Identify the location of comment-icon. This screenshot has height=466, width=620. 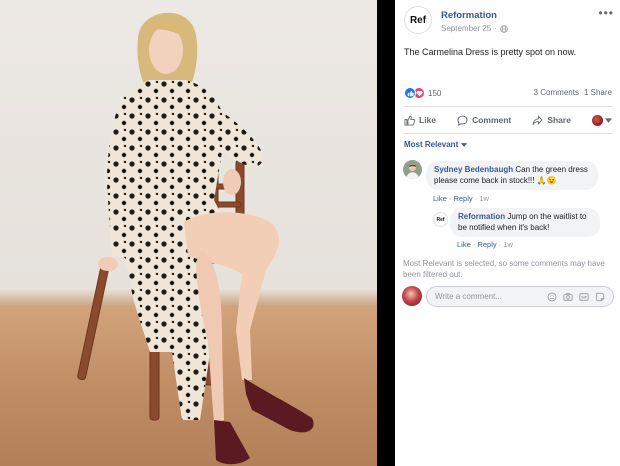
(462, 120).